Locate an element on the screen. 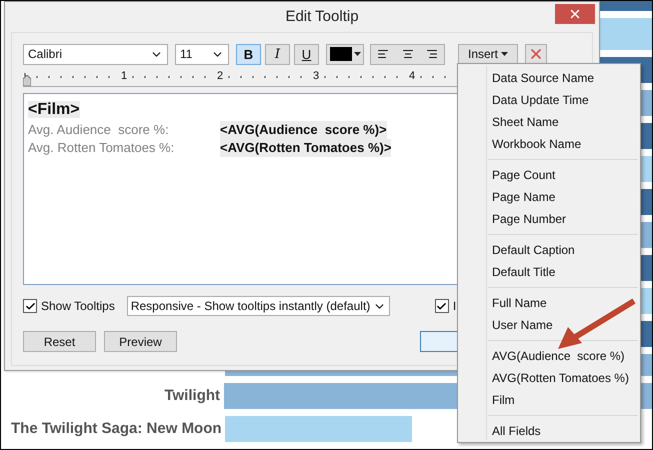 The width and height of the screenshot is (653, 450). x-icon is located at coordinates (536, 54).